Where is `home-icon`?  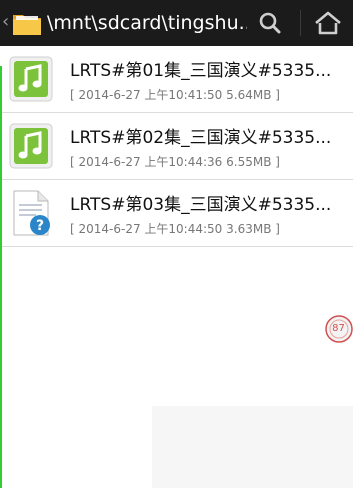
home-icon is located at coordinates (328, 23).